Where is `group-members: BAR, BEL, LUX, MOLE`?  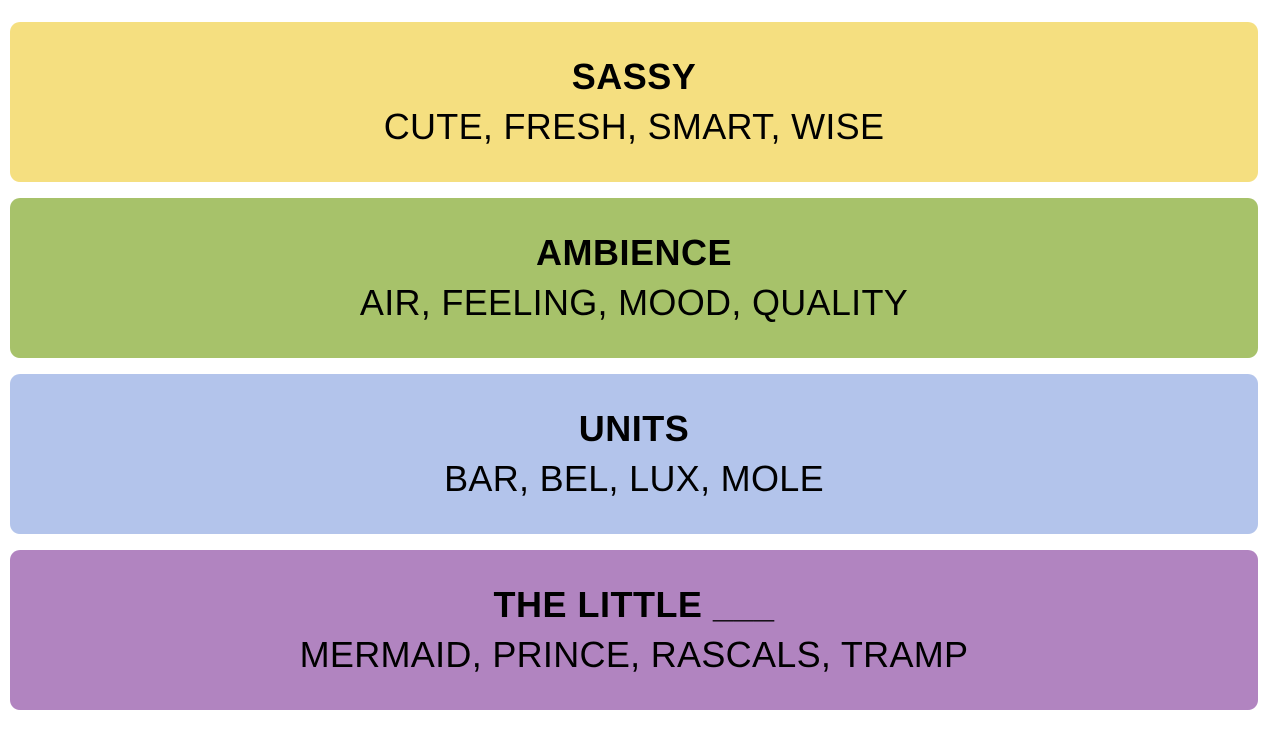 group-members: BAR, BEL, LUX, MOLE is located at coordinates (634, 478).